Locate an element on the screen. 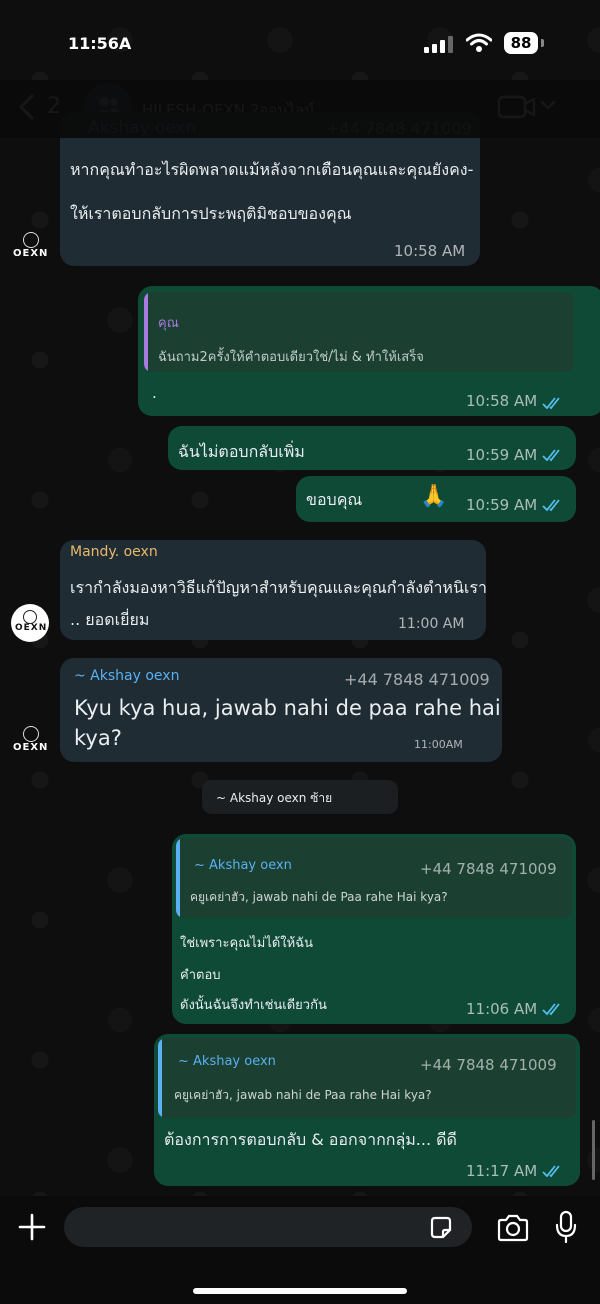 The height and width of the screenshot is (1304, 600). chevron-down-icon is located at coordinates (548, 105).